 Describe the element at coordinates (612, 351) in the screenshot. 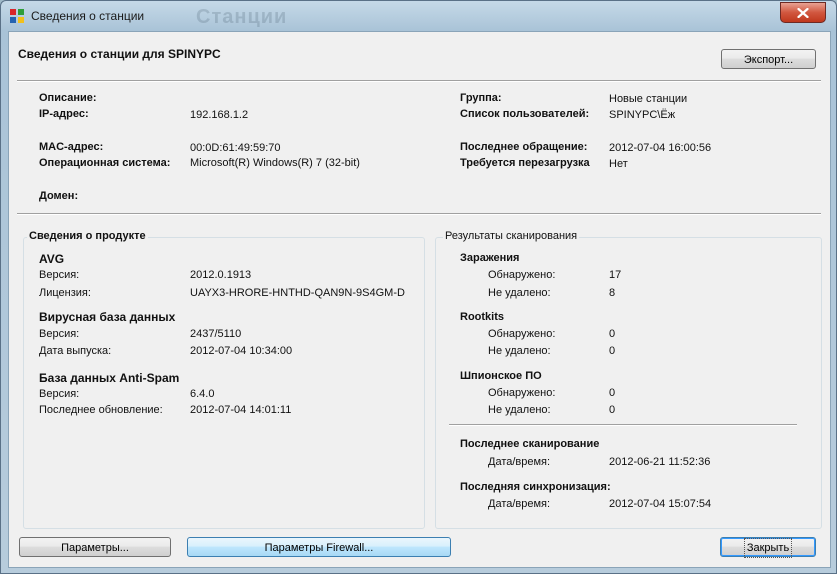

I see `rootkits-notremoved-value: 0` at that location.